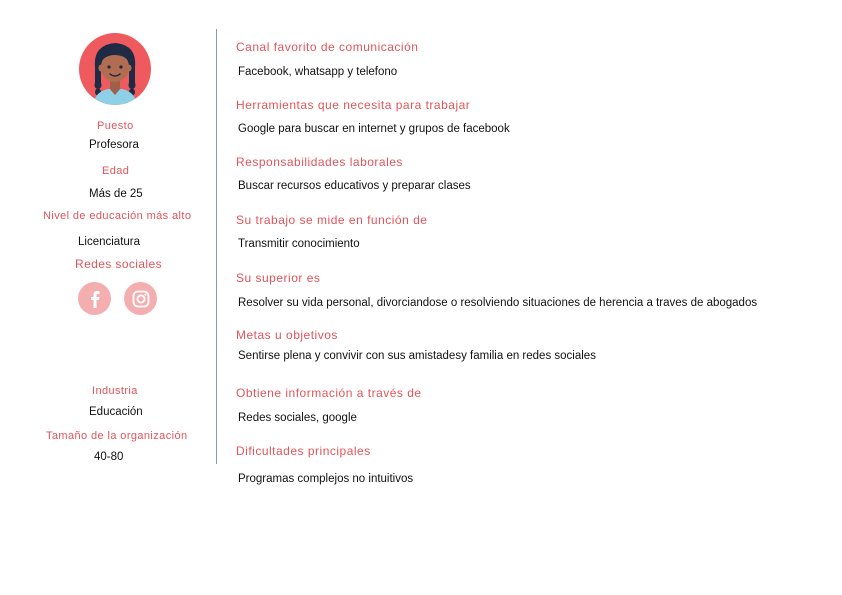 Image resolution: width=842 pixels, height=595 pixels. What do you see at coordinates (117, 436) in the screenshot?
I see `tamano-label: Tamaño de la organización` at bounding box center [117, 436].